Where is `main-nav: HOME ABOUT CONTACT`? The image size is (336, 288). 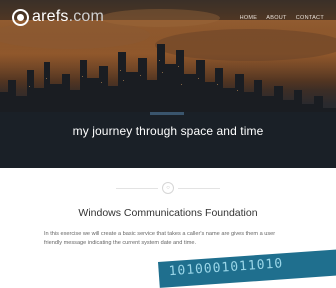 main-nav: HOME ABOUT CONTACT is located at coordinates (282, 18).